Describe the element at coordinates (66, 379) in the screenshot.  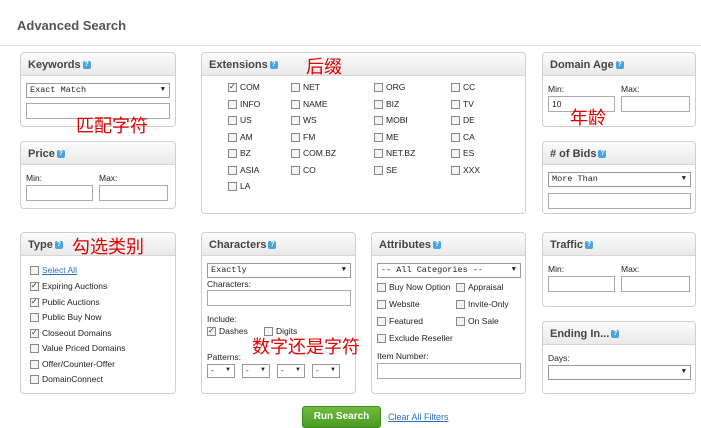
I see `type-item: DomainConnect` at that location.